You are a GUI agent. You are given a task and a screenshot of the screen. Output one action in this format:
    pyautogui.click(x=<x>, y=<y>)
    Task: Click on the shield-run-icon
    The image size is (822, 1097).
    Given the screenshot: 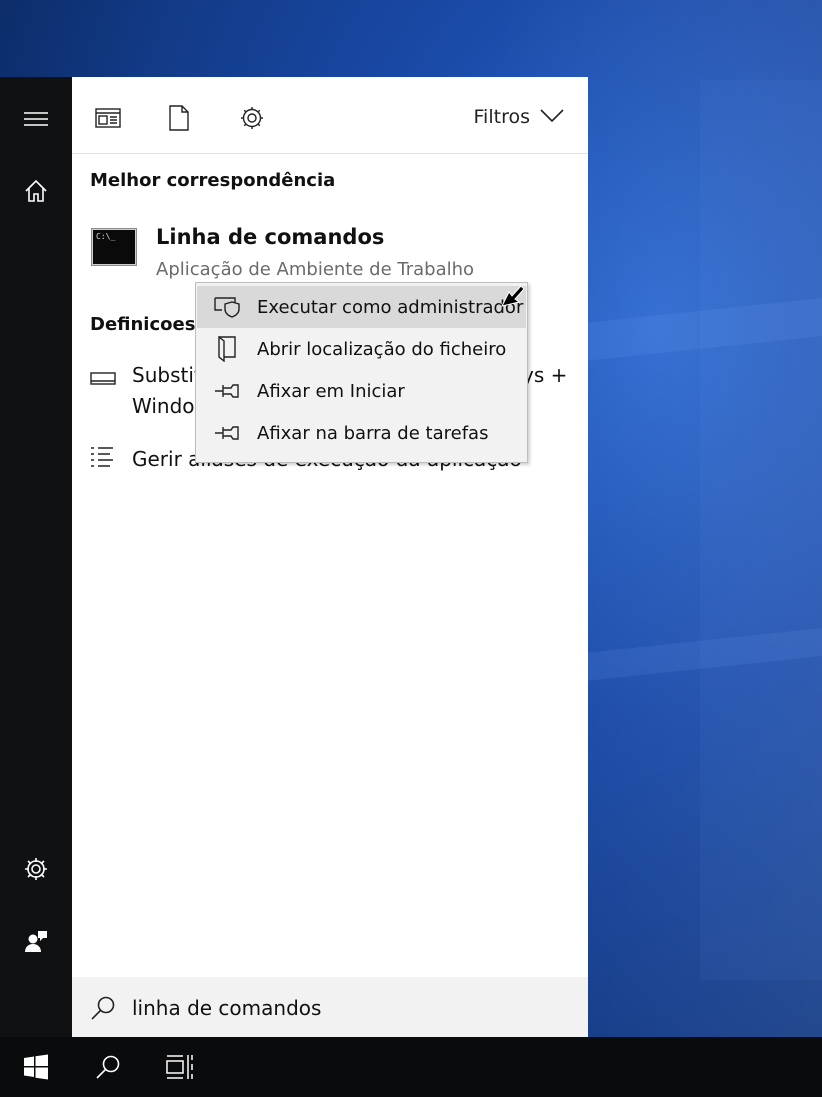 What is the action you would take?
    pyautogui.click(x=227, y=307)
    